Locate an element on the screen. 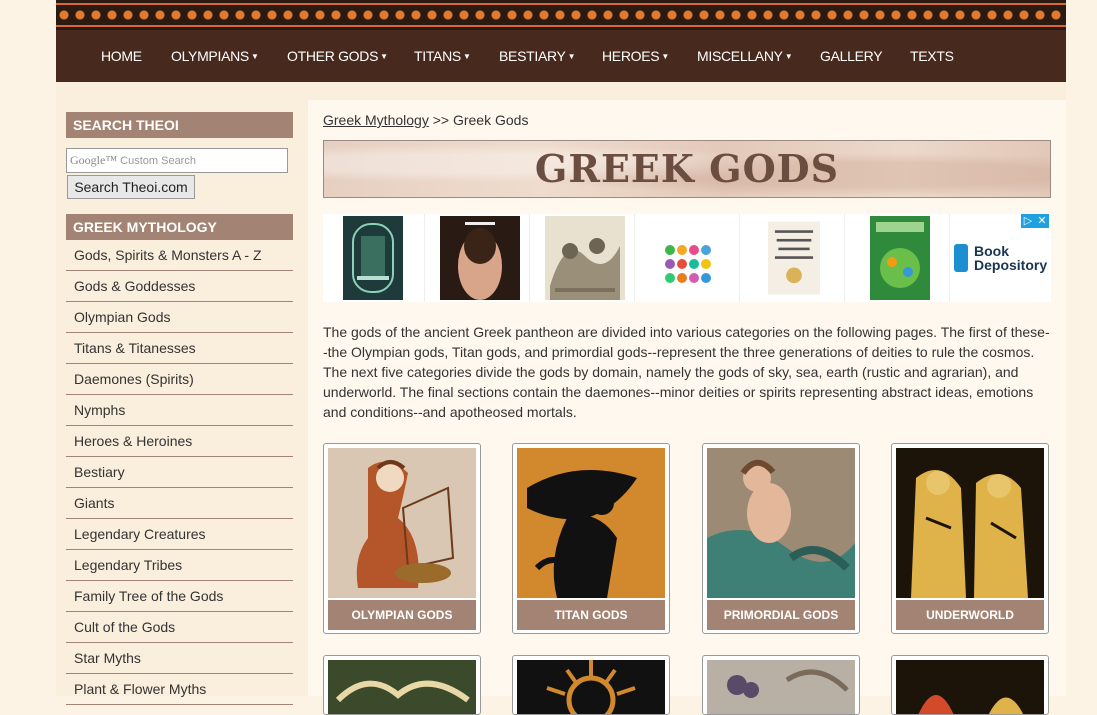  card-daemones is located at coordinates (970, 685).